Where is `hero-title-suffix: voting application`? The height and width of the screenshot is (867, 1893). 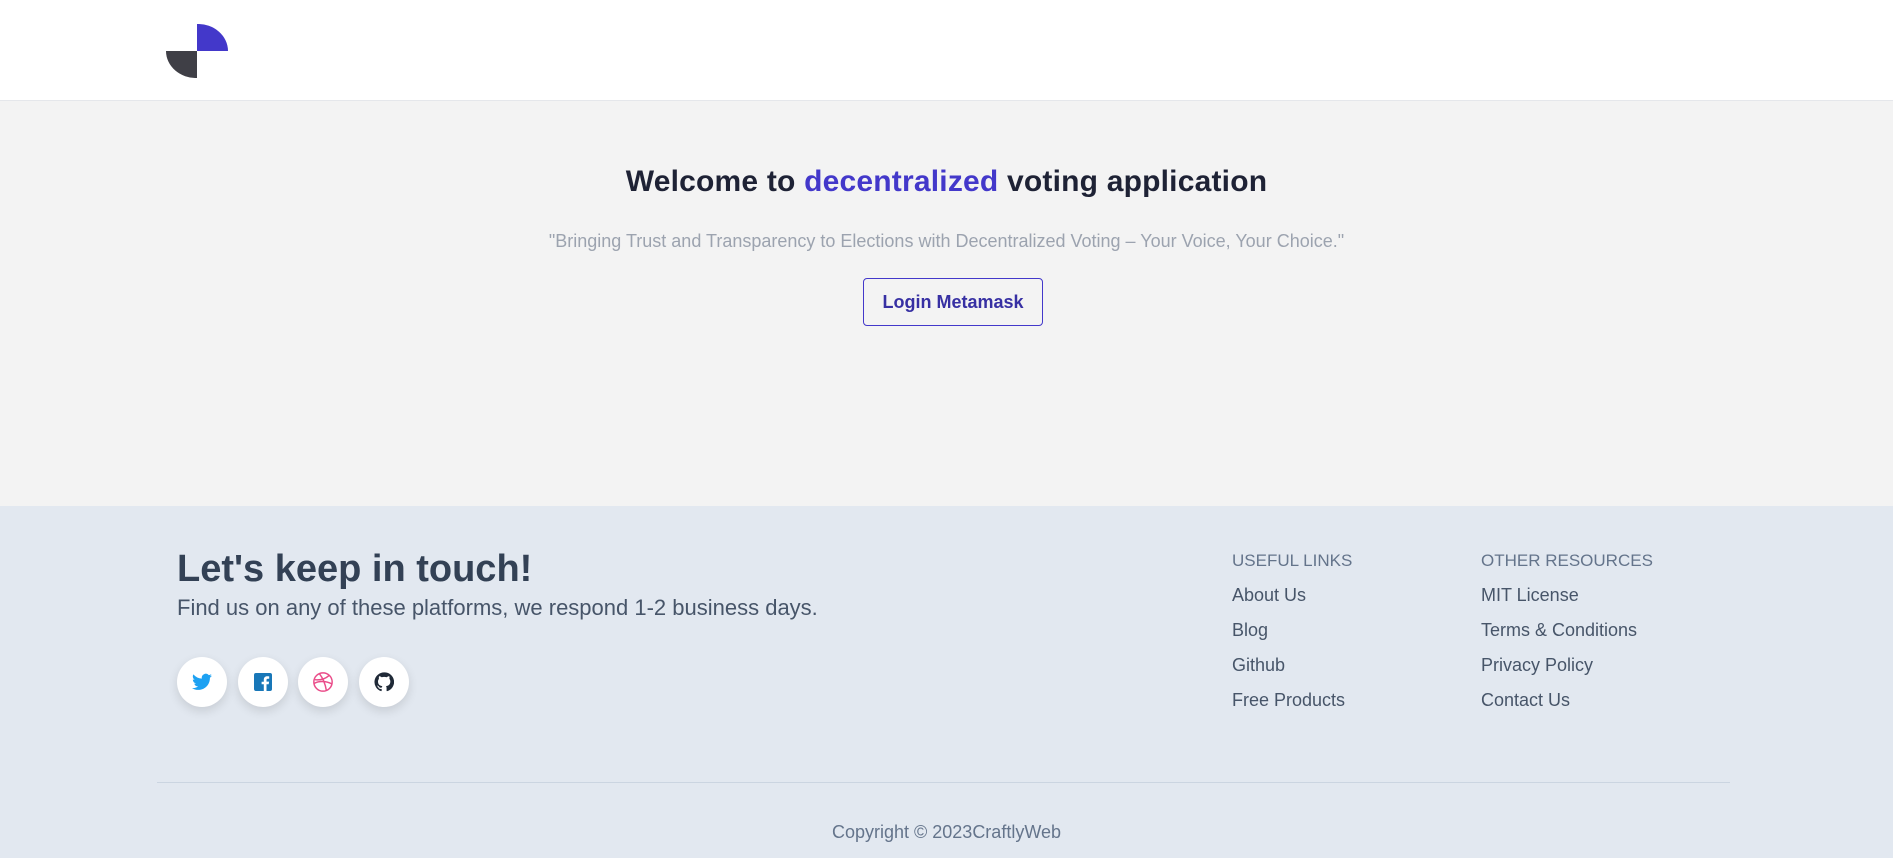
hero-title-suffix: voting application is located at coordinates (1133, 181).